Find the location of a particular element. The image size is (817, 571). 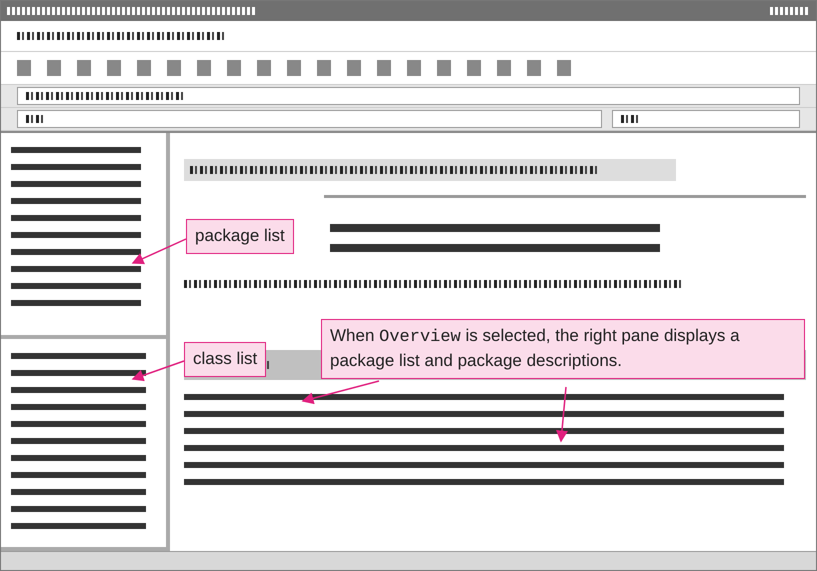

search-field is located at coordinates (706, 119).